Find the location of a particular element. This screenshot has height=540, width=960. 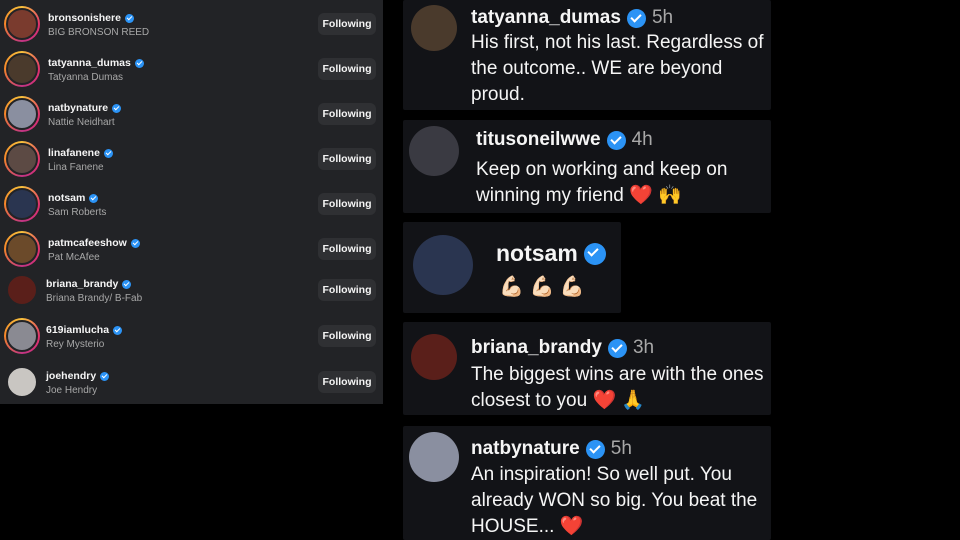

full-name: Nattie Neidhart is located at coordinates (81, 122).